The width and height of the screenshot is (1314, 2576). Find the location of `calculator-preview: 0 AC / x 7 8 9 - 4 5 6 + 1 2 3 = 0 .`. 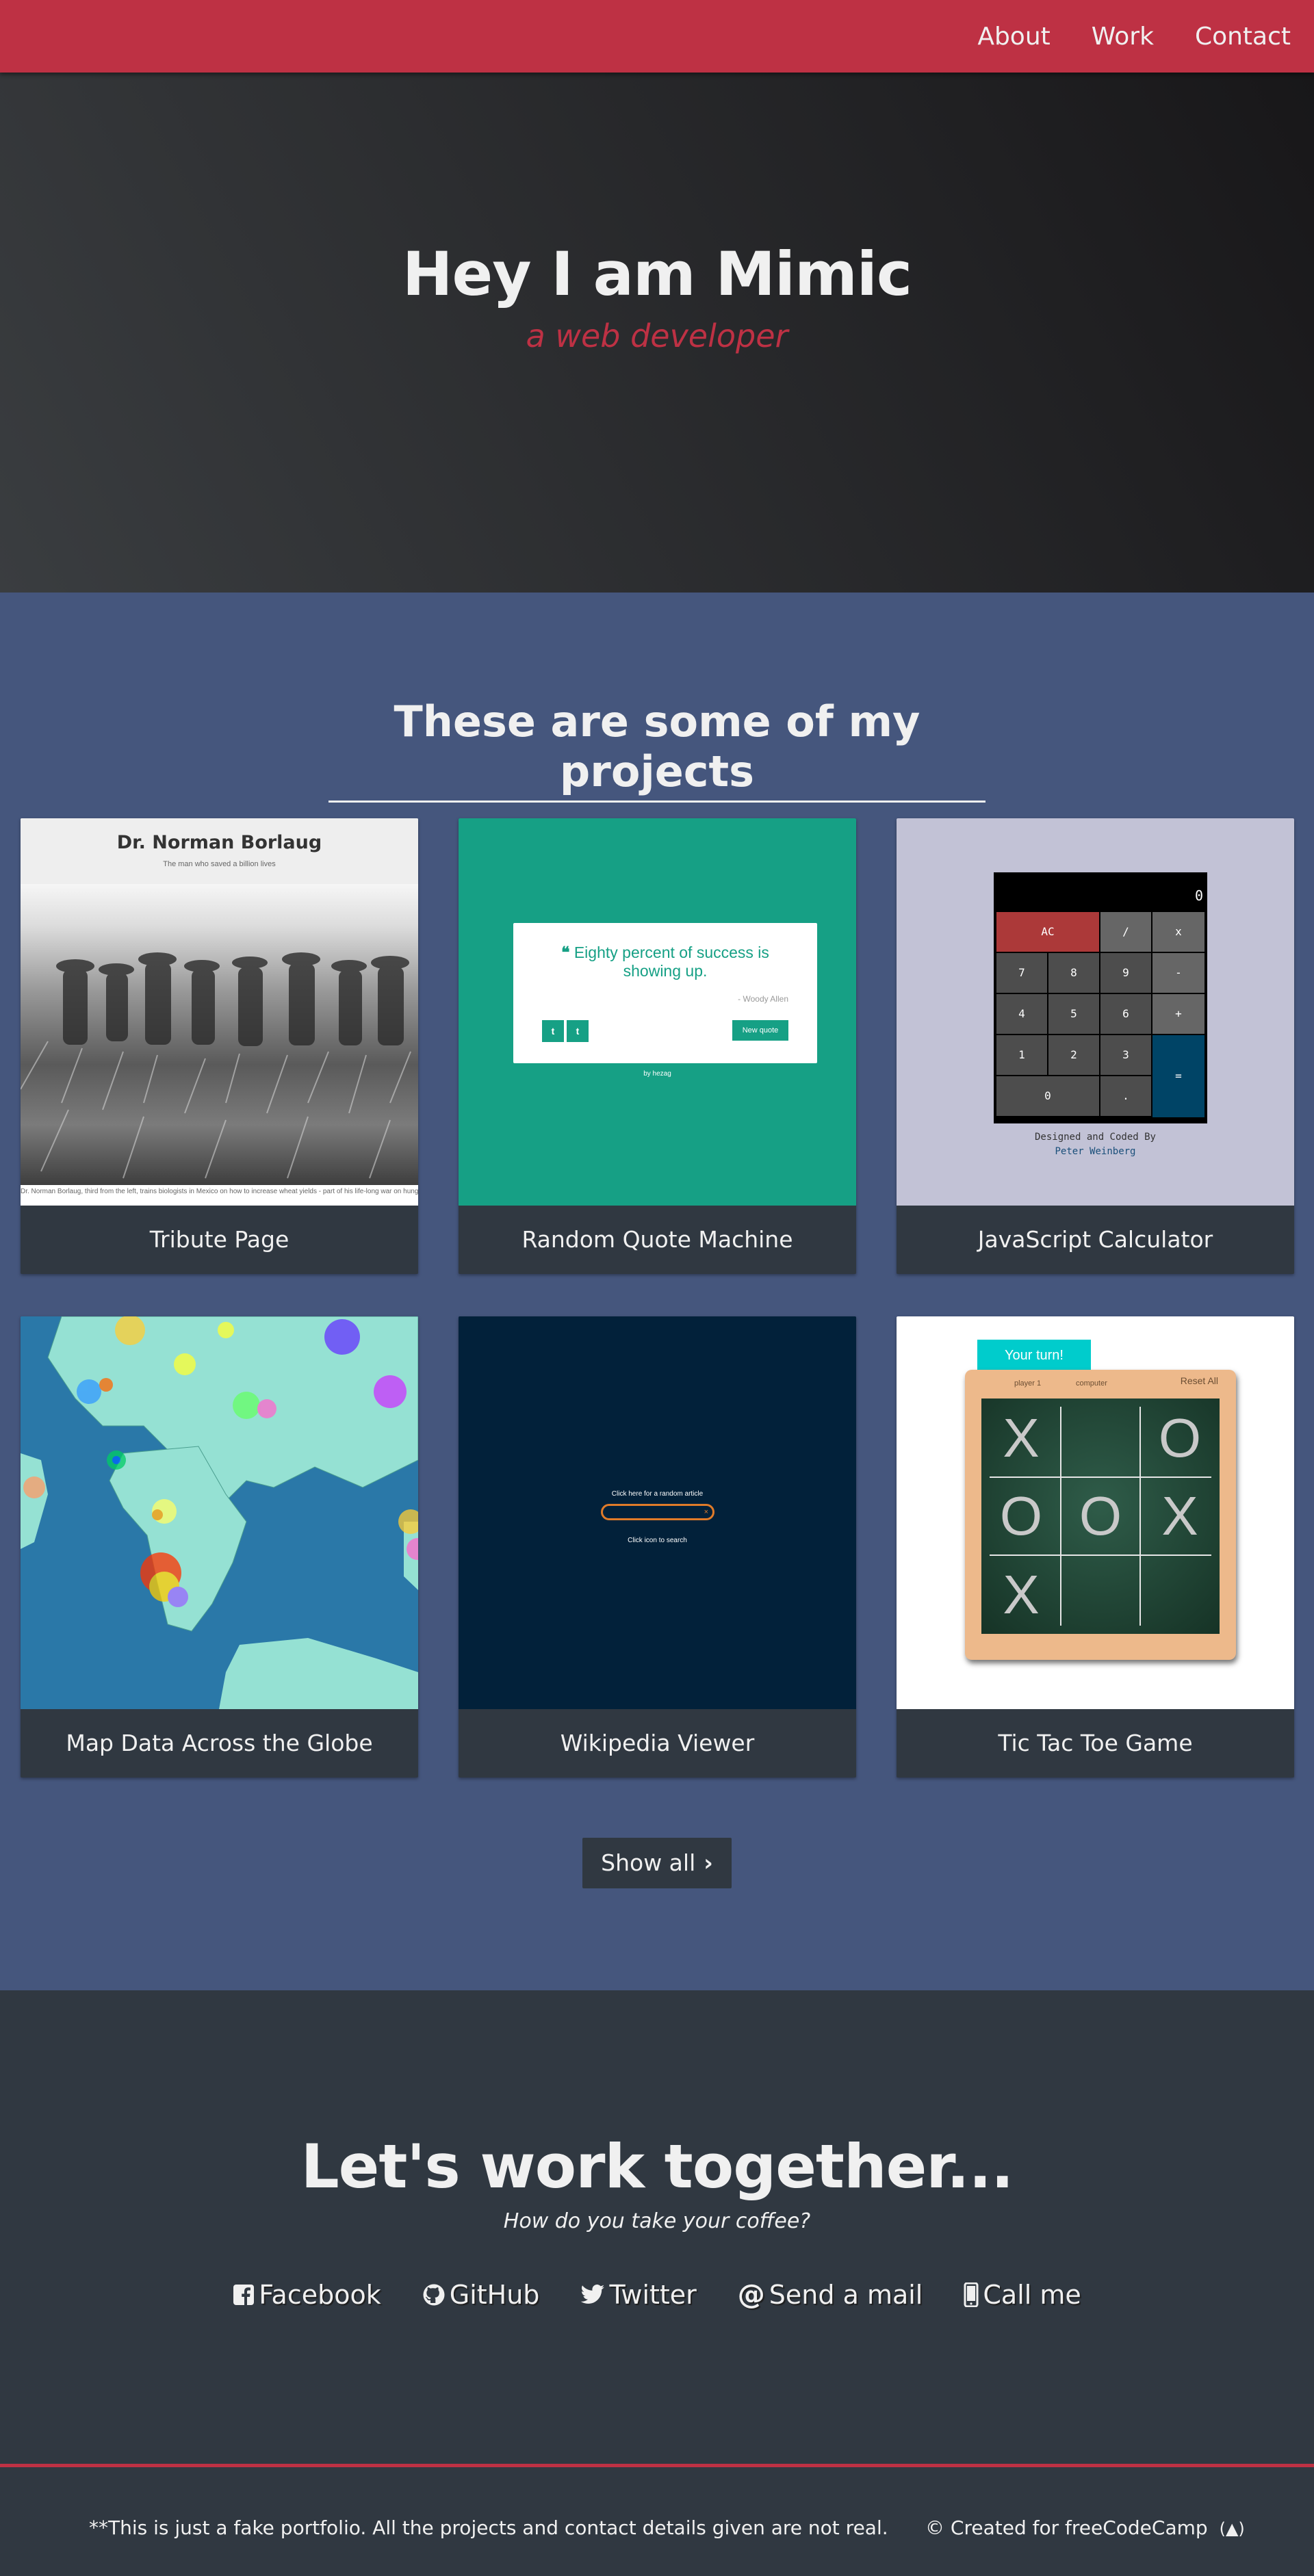

calculator-preview: 0 AC / x 7 8 9 - 4 5 6 + 1 2 3 = 0 . is located at coordinates (1100, 997).